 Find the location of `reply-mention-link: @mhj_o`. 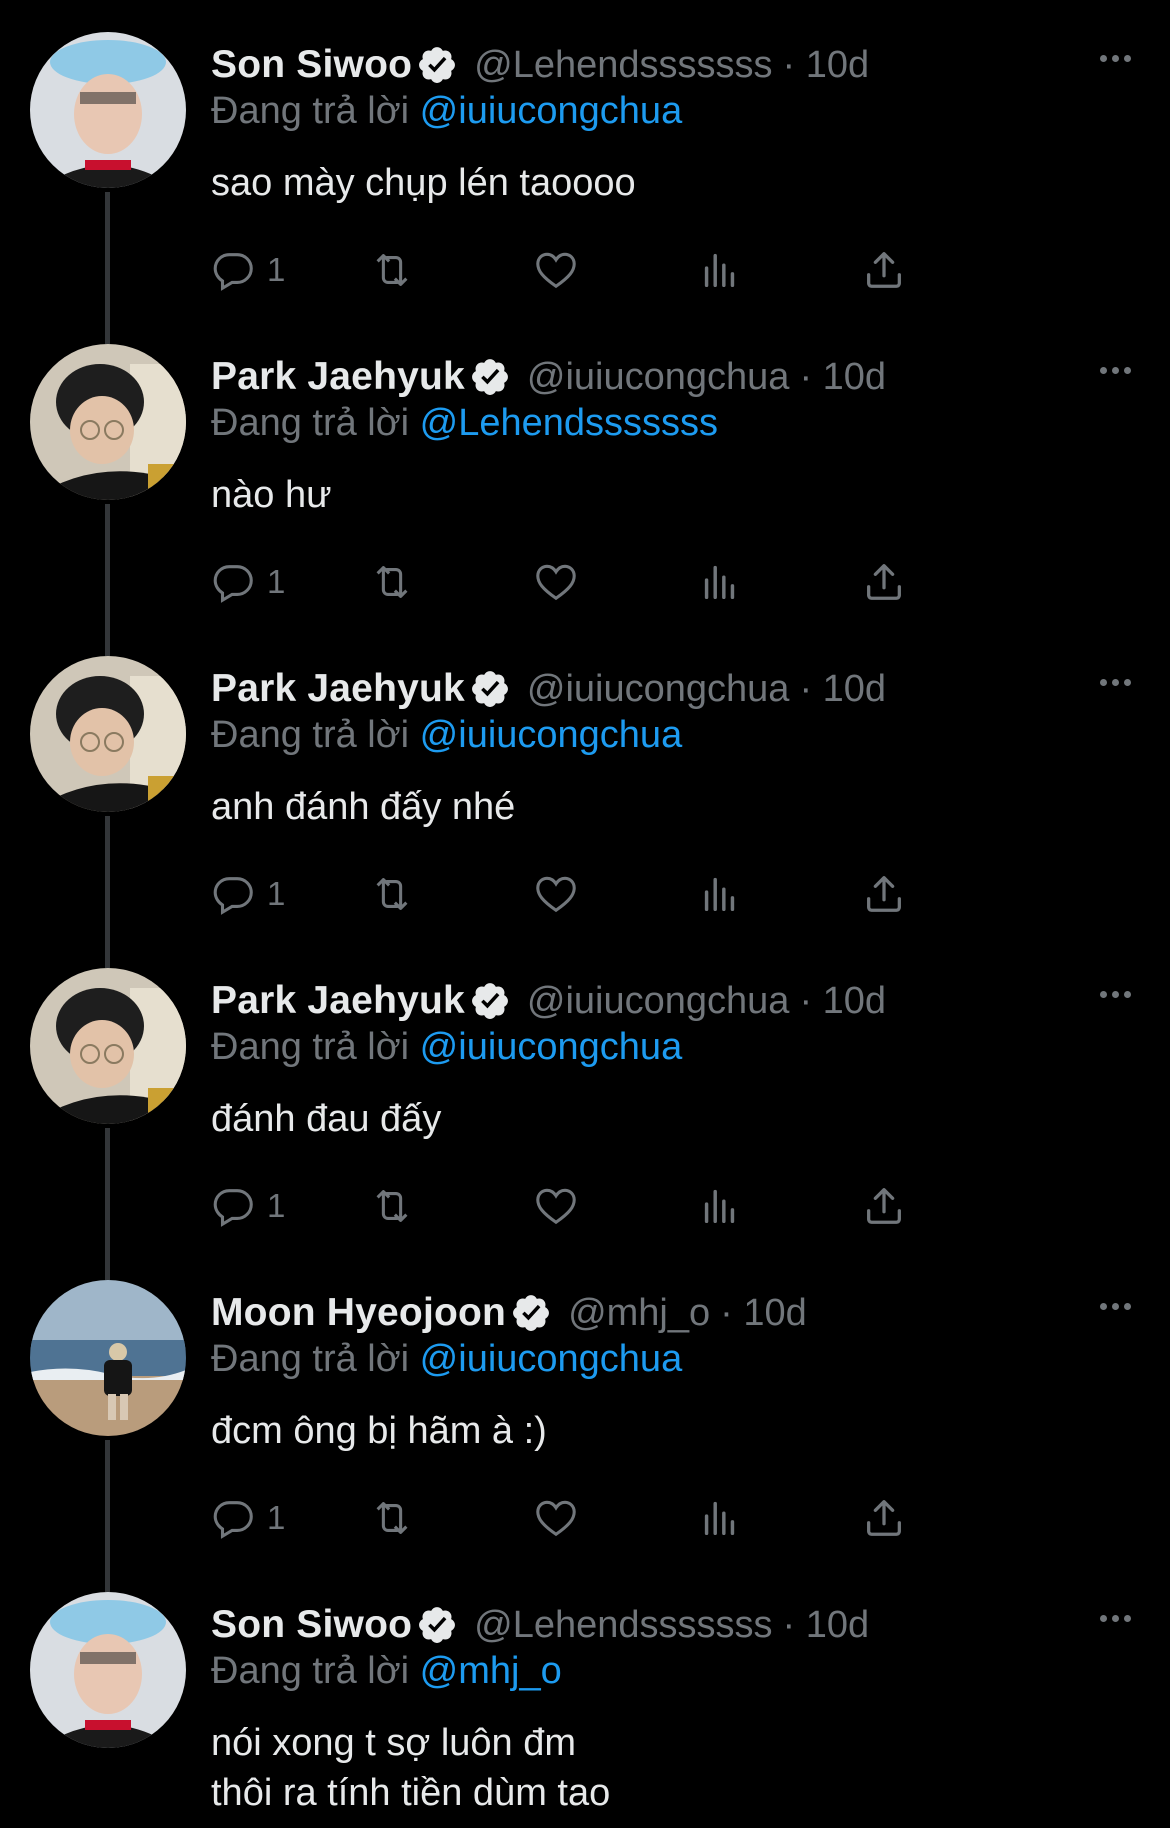

reply-mention-link: @mhj_o is located at coordinates (491, 1671).